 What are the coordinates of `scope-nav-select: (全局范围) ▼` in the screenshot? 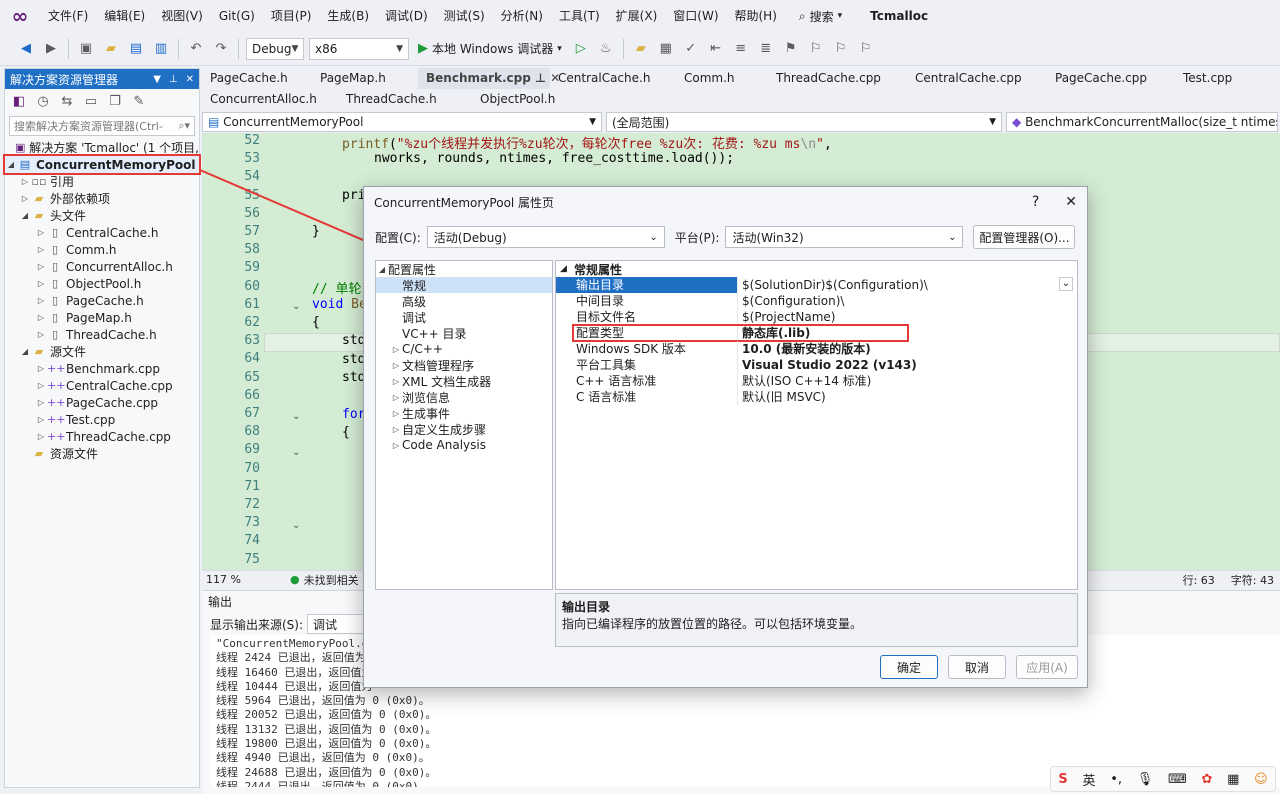 It's located at (804, 122).